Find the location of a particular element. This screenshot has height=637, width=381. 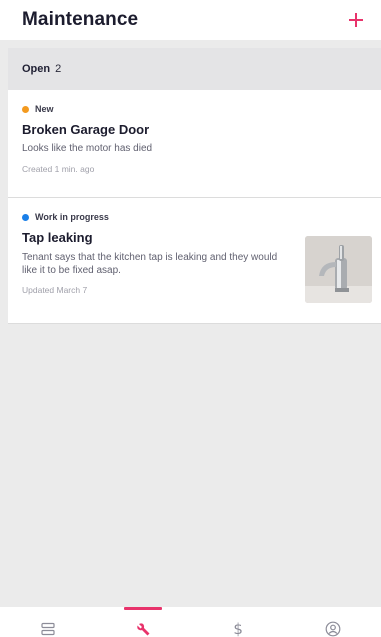

nav-item-profile is located at coordinates (333, 622).